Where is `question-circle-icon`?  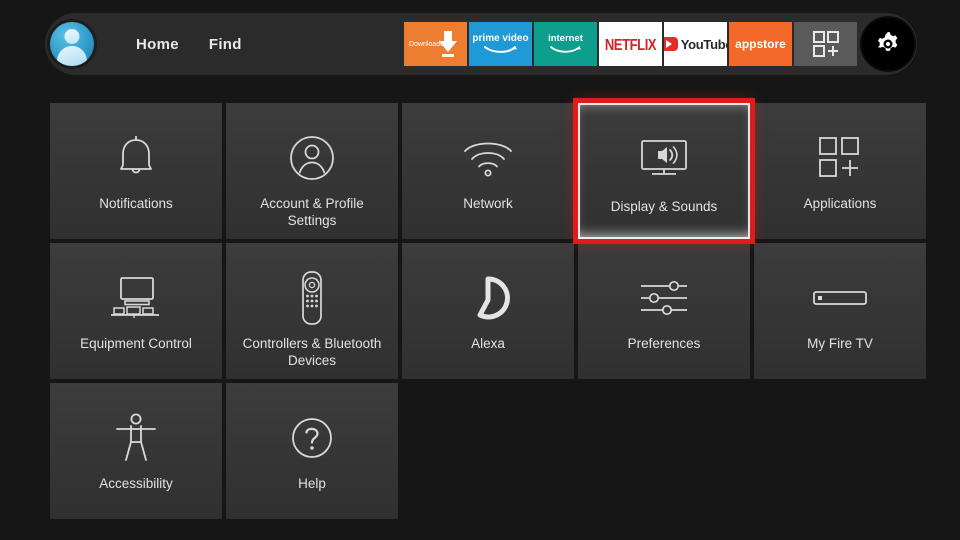
question-circle-icon is located at coordinates (312, 438).